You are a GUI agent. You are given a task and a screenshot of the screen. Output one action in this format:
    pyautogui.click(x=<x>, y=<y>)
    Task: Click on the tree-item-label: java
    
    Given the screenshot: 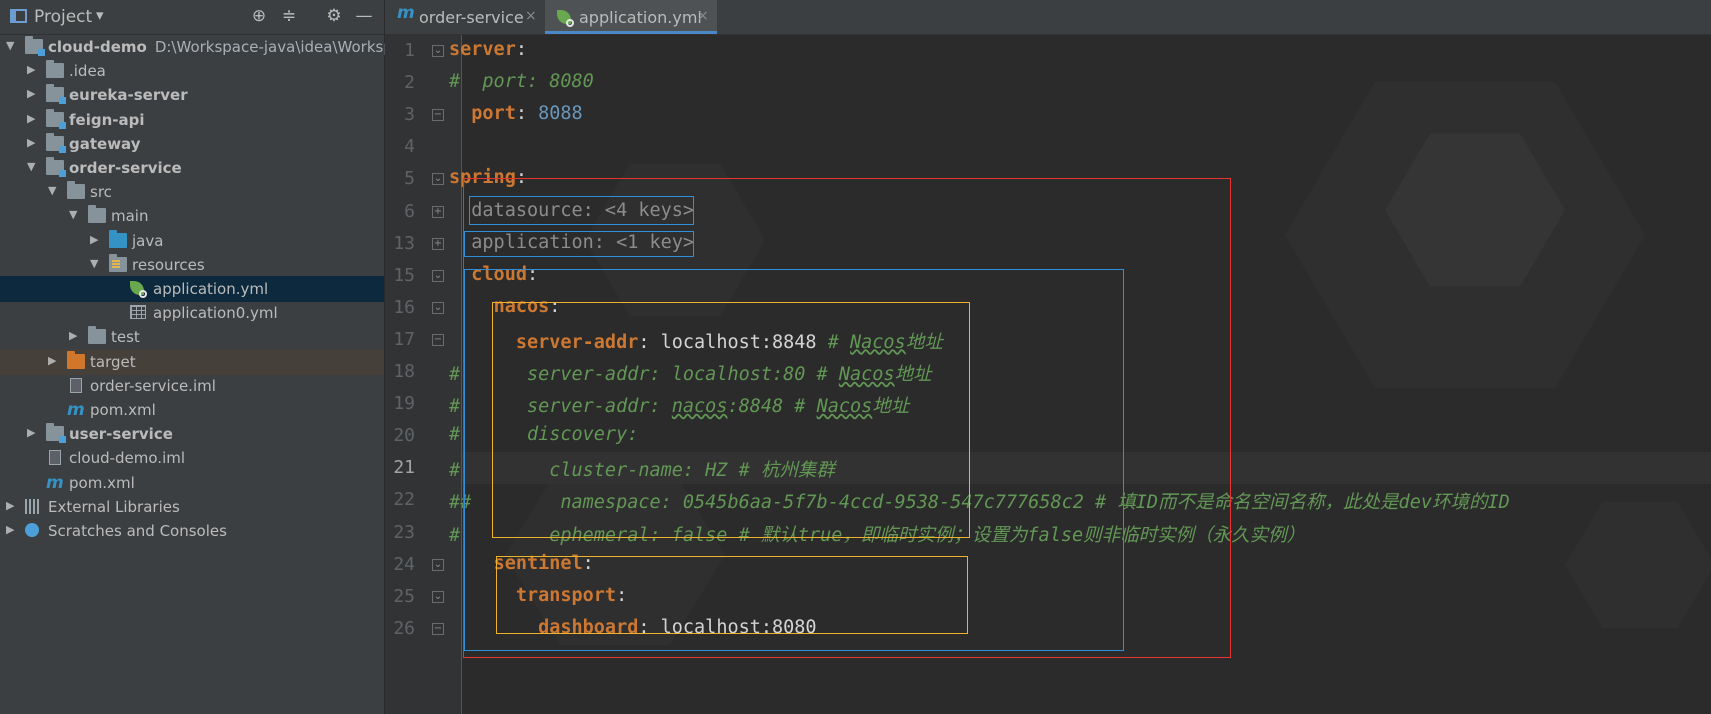 What is the action you would take?
    pyautogui.click(x=148, y=240)
    